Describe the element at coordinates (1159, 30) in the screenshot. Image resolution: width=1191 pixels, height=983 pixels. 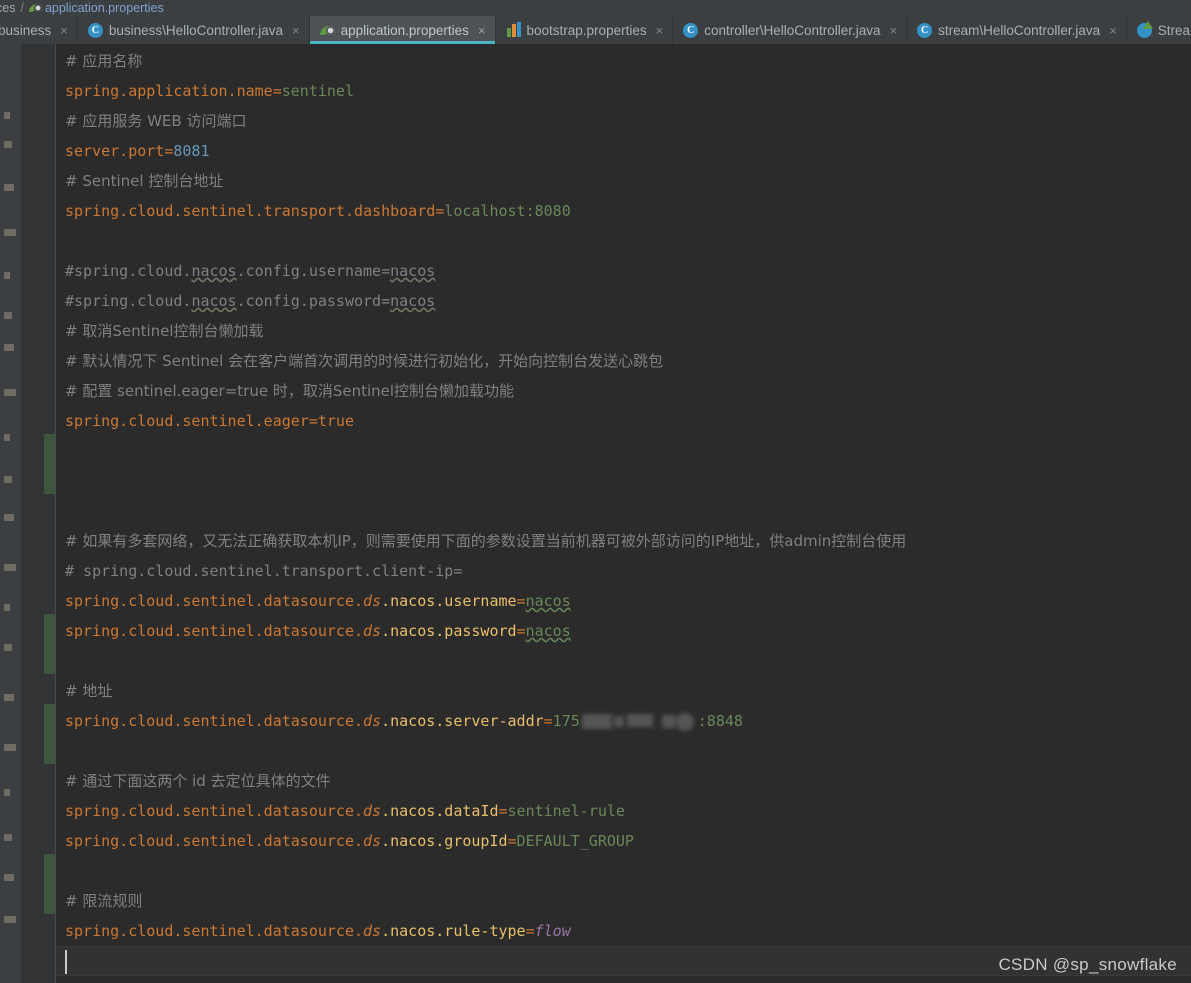
I see `editor-tab-6: StreamApplica` at that location.